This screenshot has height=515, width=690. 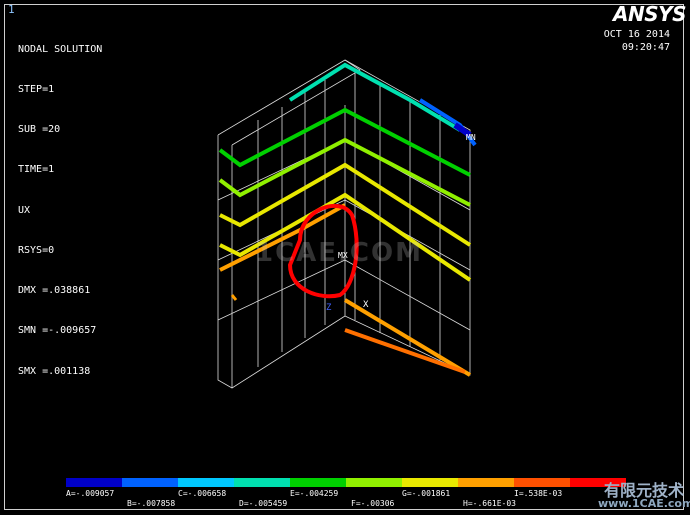 I want to click on legend-label: B=-.007858, so click(x=151, y=503).